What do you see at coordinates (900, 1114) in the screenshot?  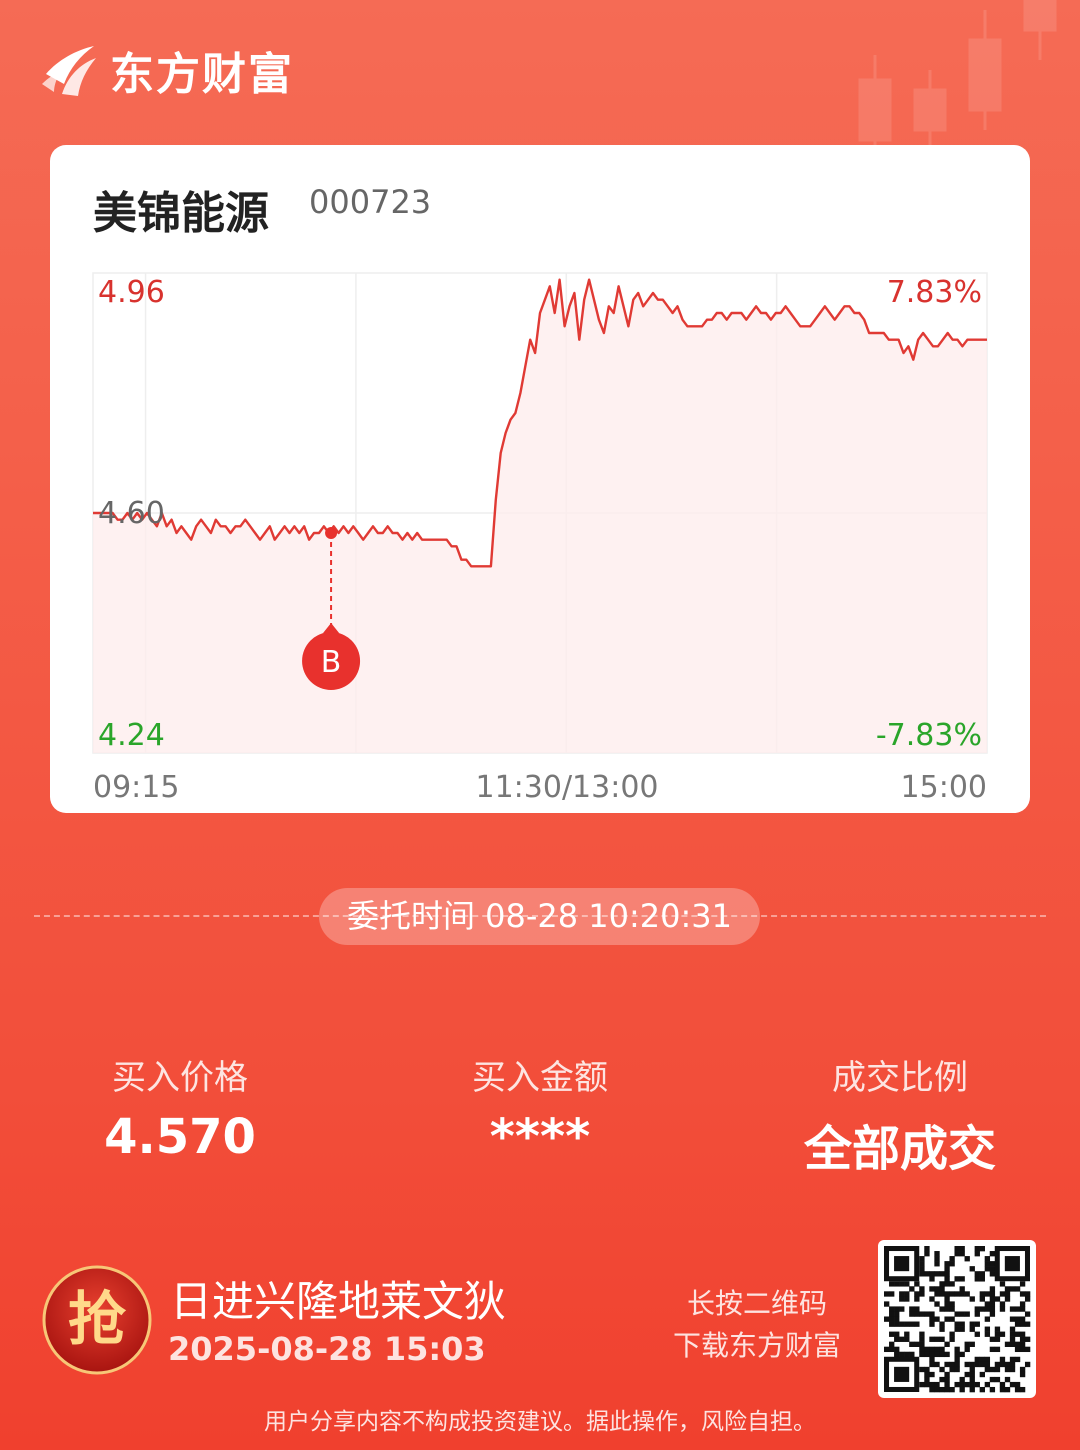 I see `stat-fill-ratio: 成交比例 全部成交` at bounding box center [900, 1114].